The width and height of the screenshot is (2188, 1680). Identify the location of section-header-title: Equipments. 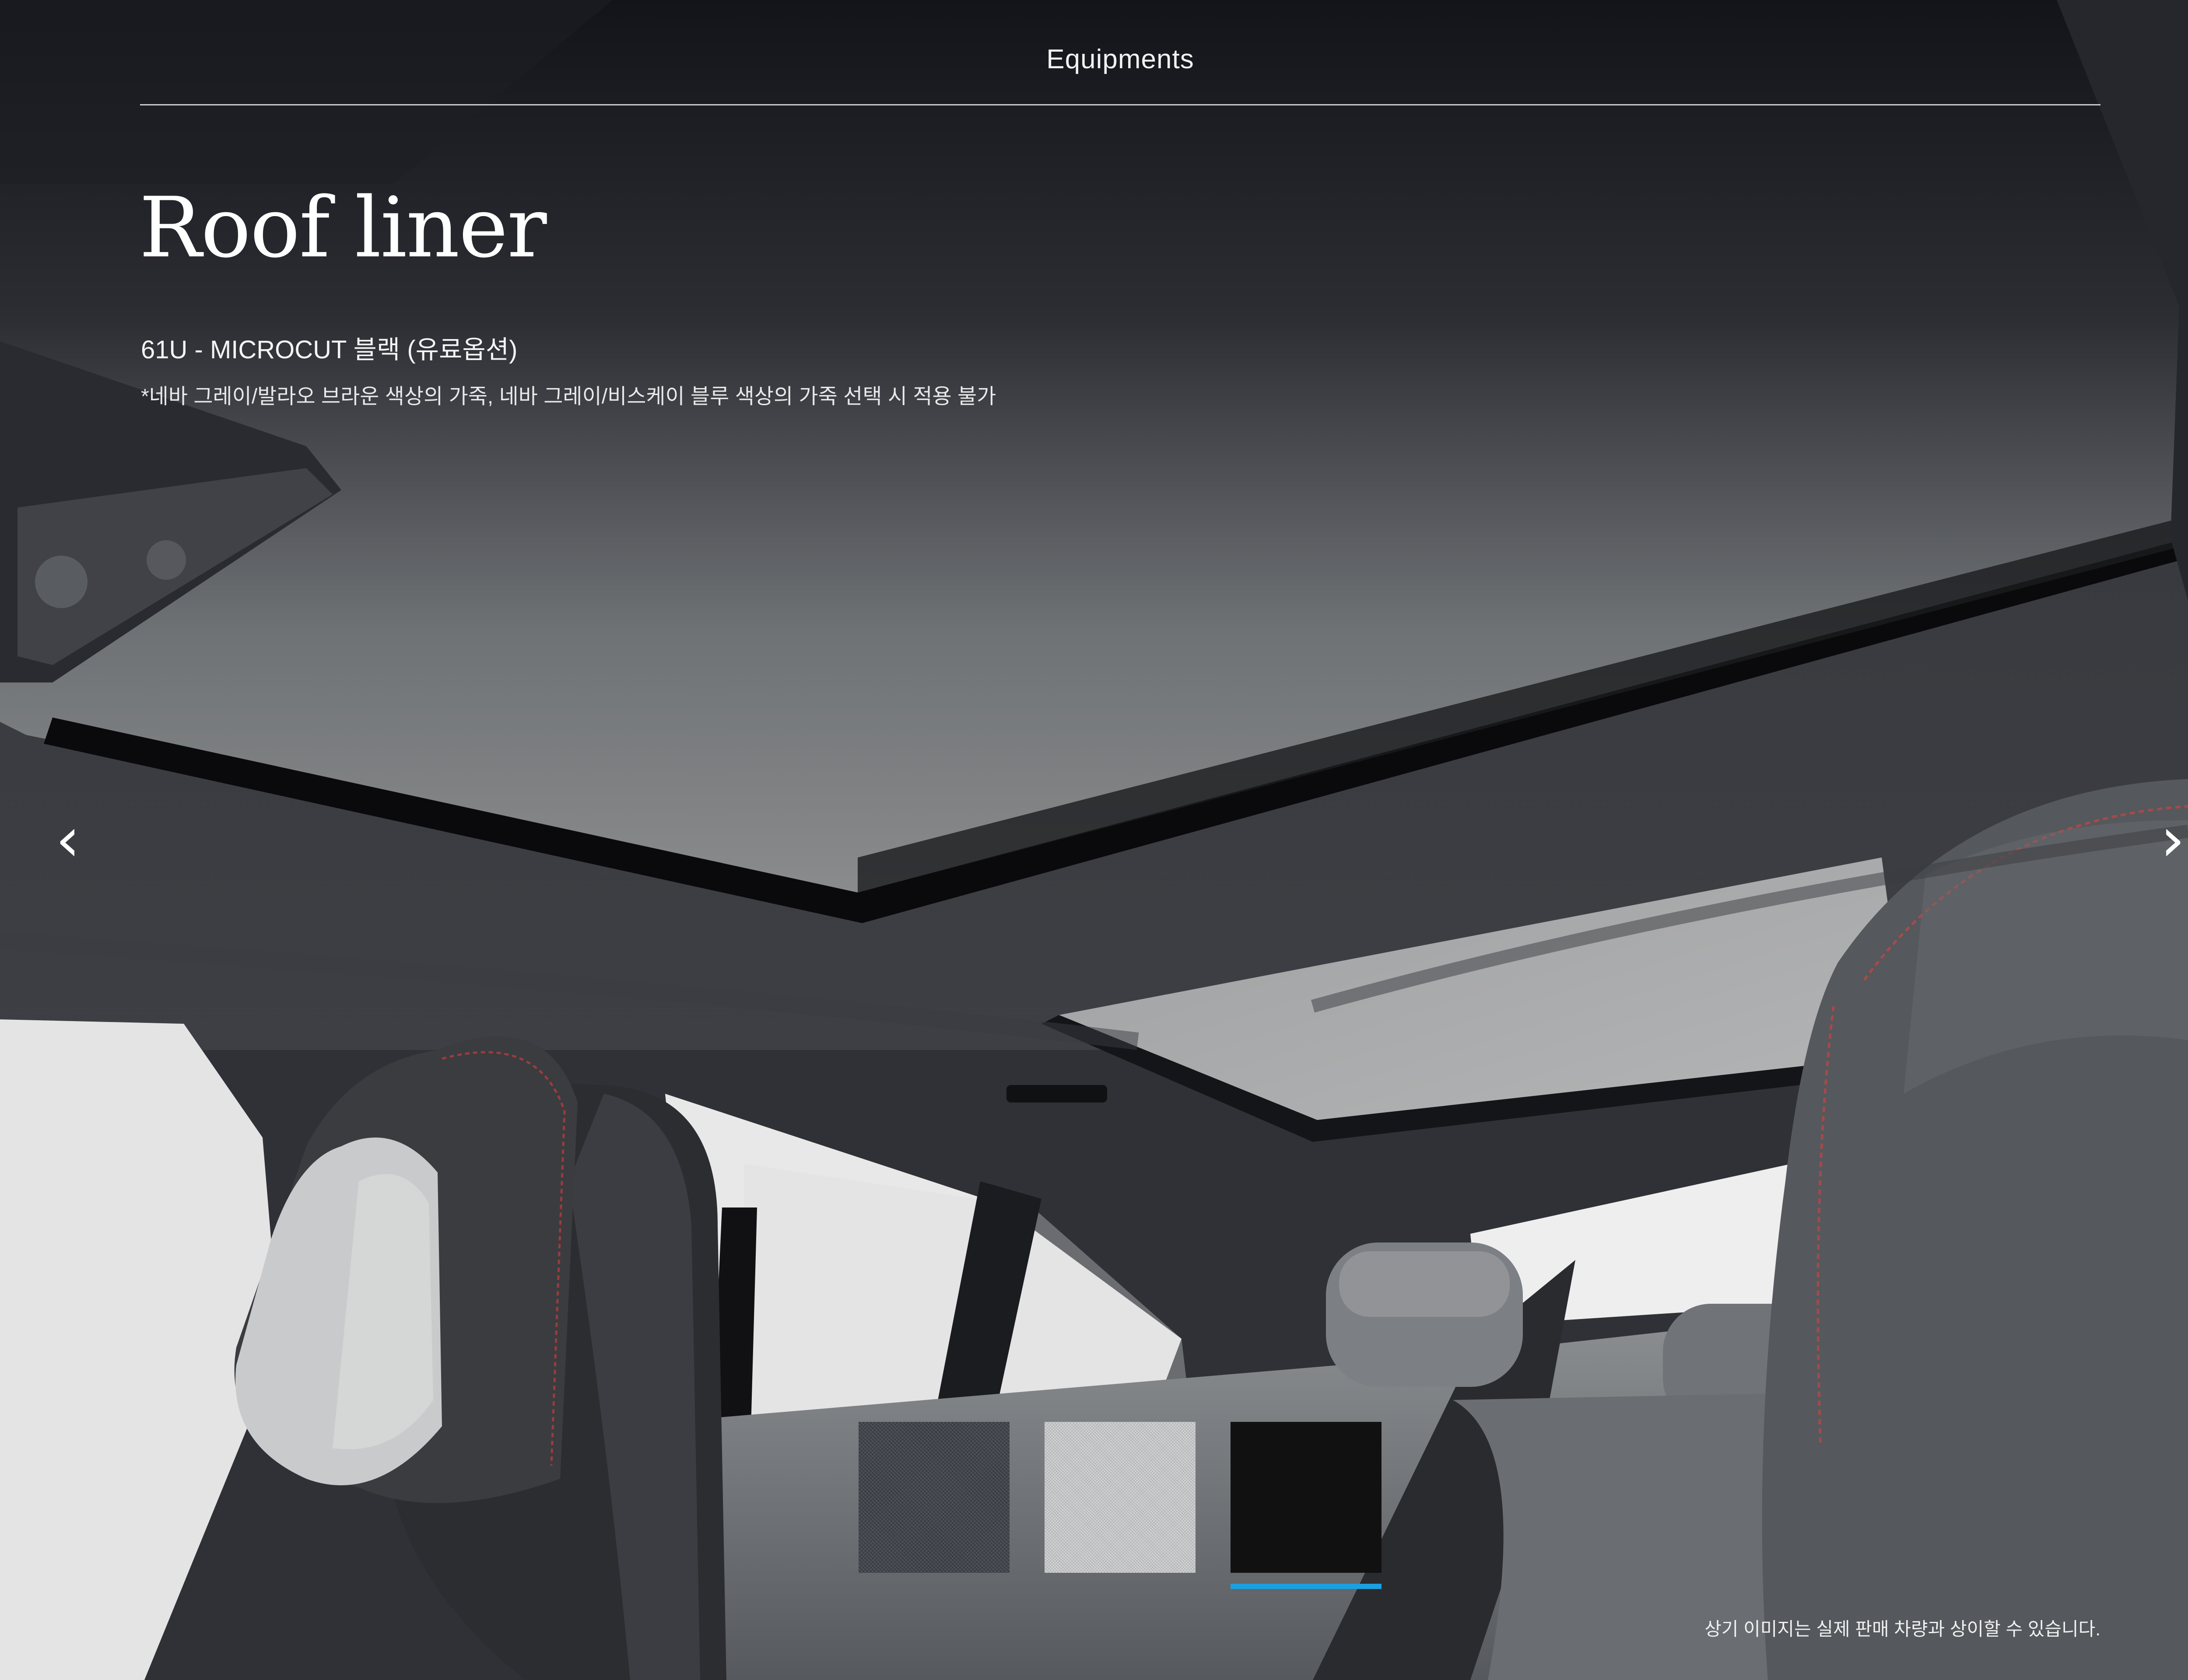
(1120, 59).